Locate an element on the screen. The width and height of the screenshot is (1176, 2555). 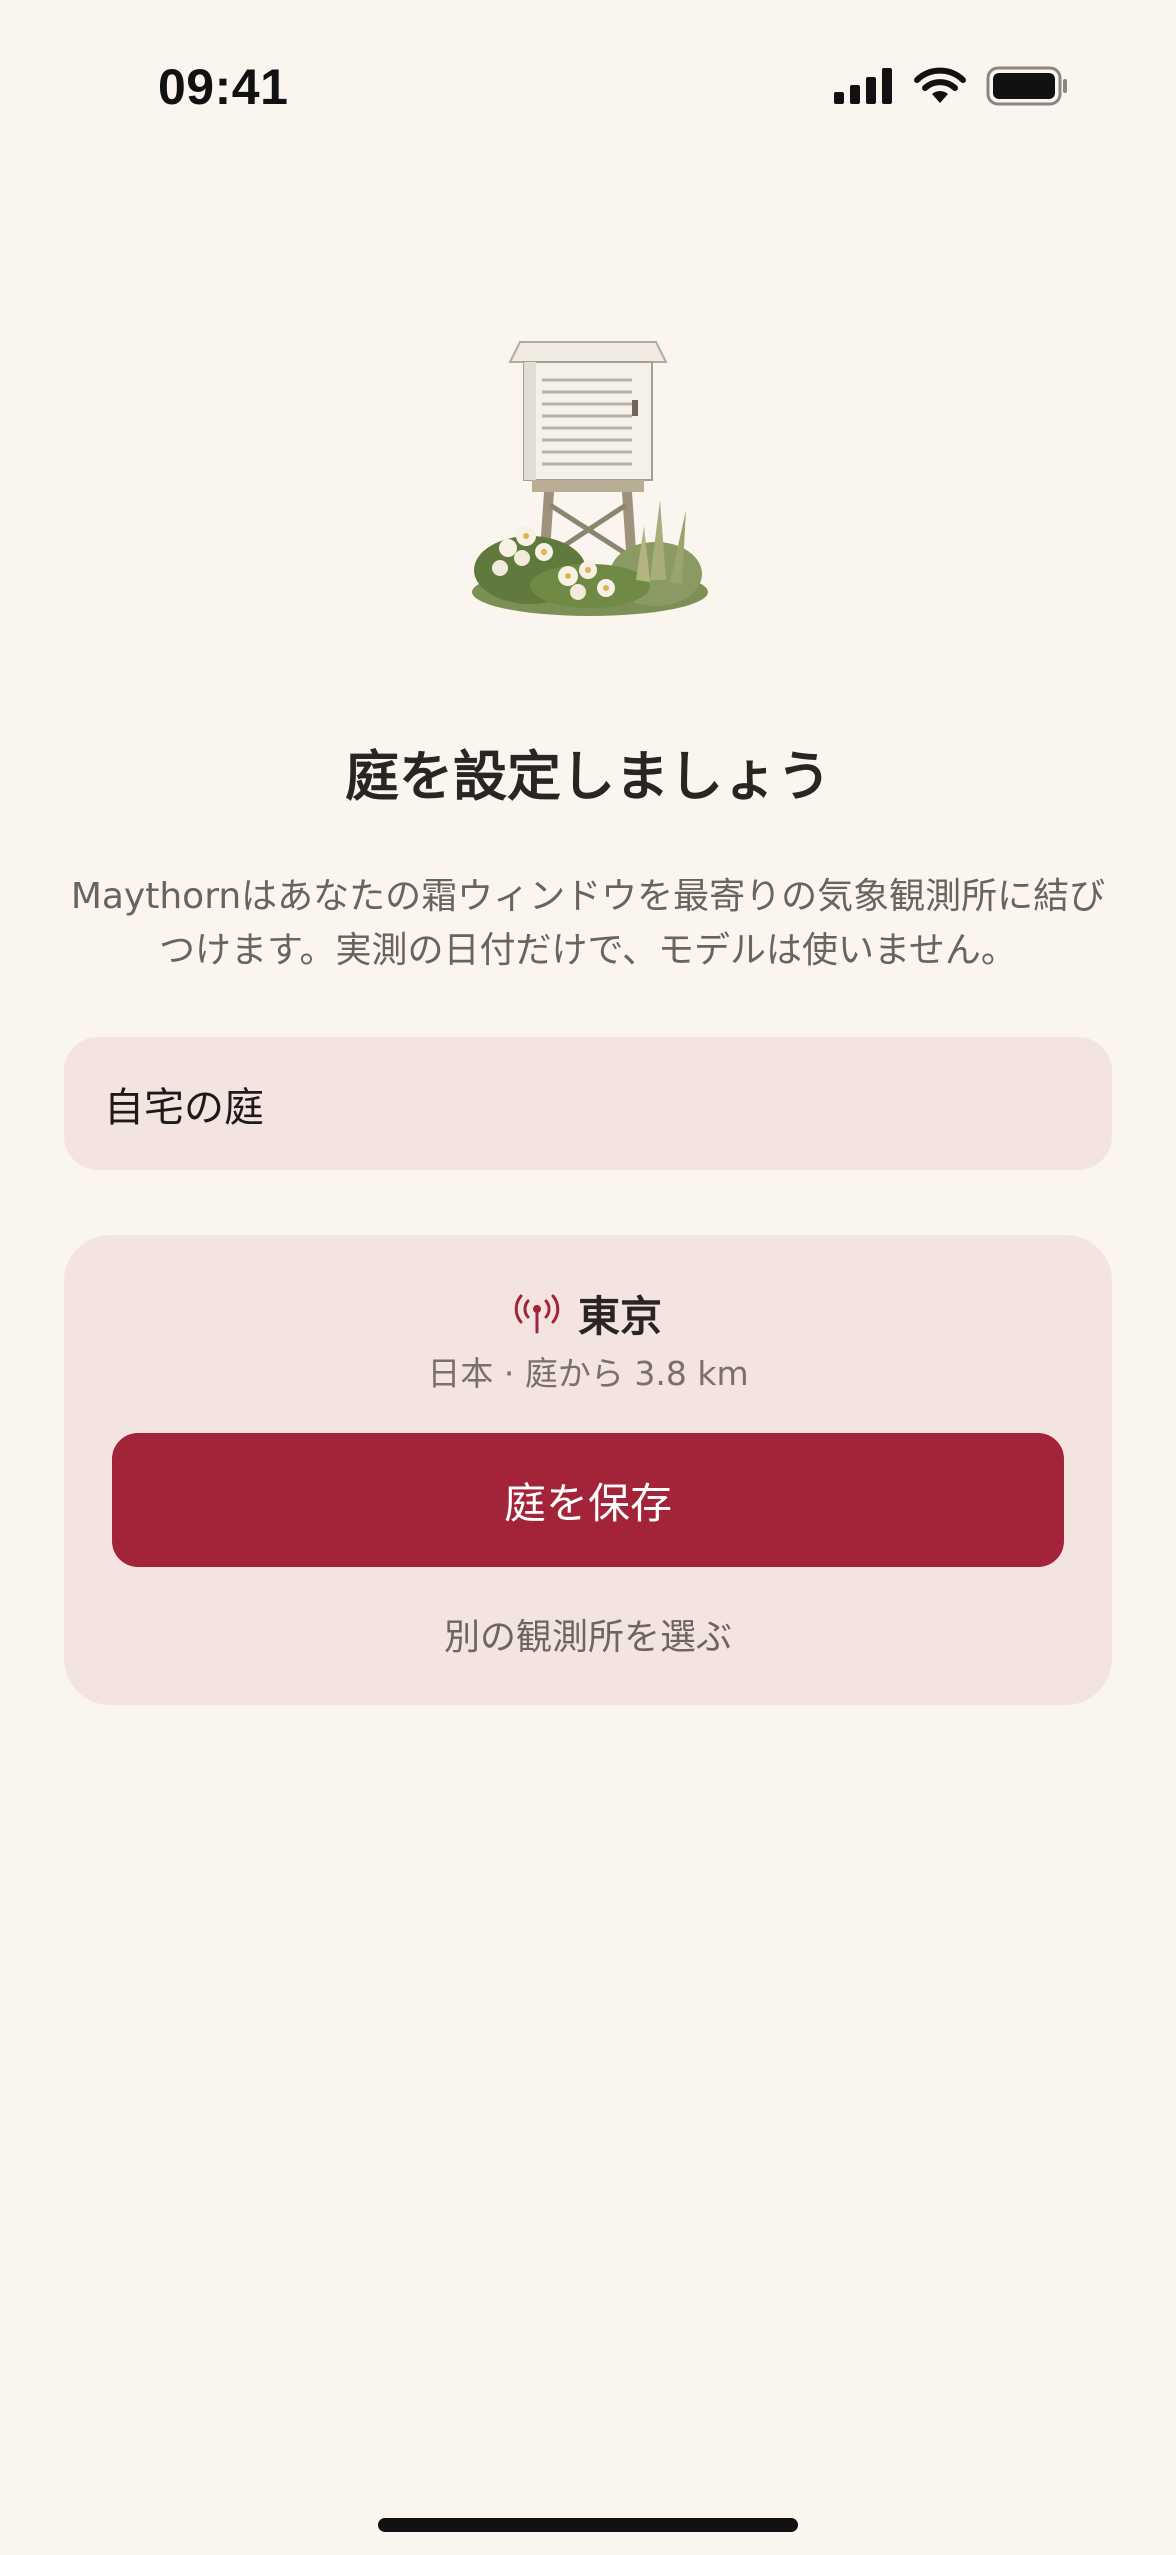
station-name: 東京 is located at coordinates (619, 1316).